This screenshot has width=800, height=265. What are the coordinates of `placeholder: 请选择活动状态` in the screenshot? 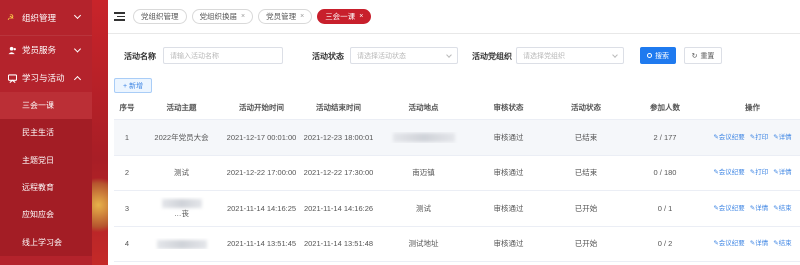 It's located at (381, 56).